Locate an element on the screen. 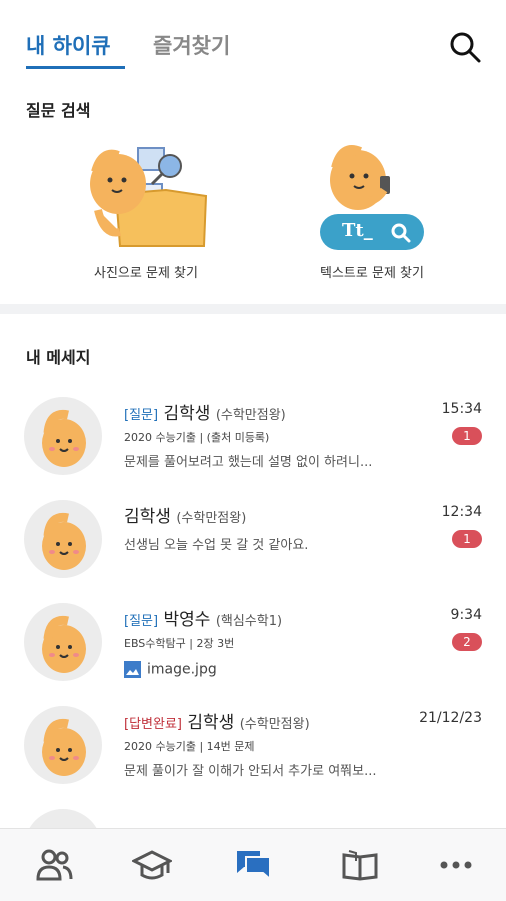 The width and height of the screenshot is (506, 901). message-title: [답변완료] 김학생 (수학만점왕) is located at coordinates (217, 720).